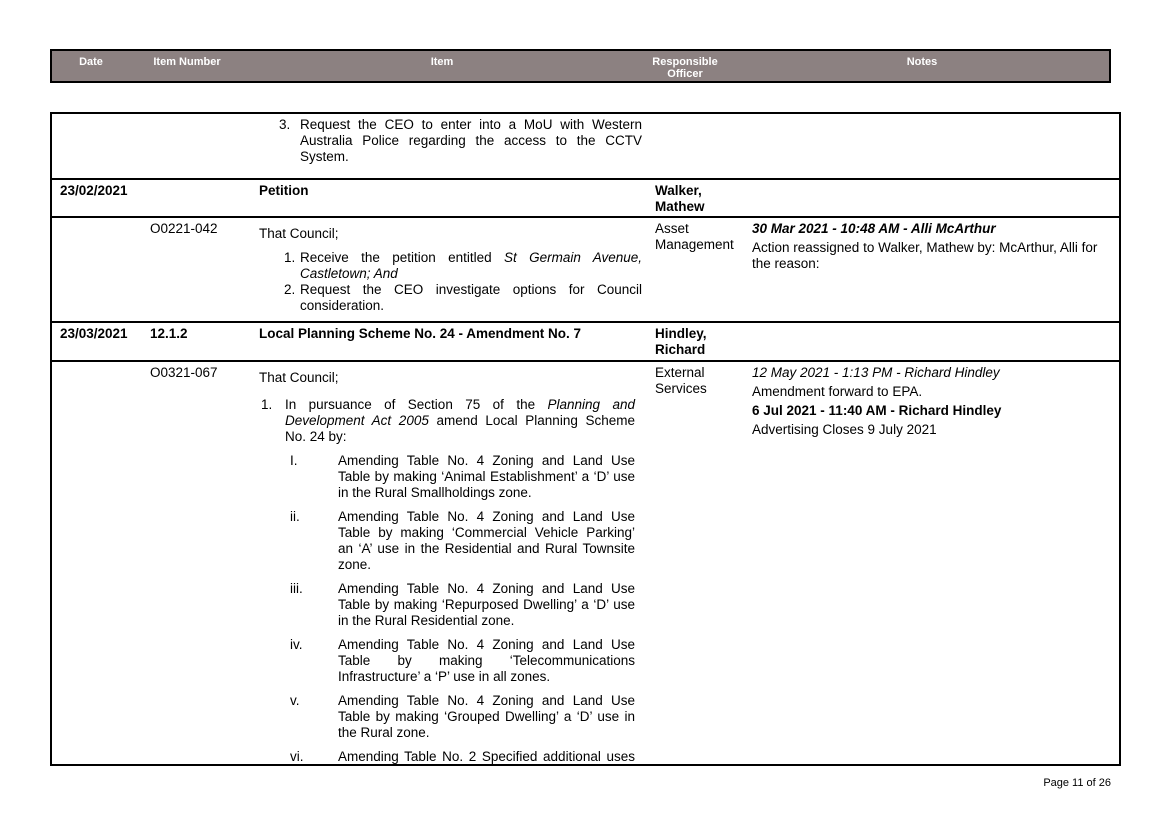 The height and width of the screenshot is (821, 1160). What do you see at coordinates (444, 676) in the screenshot?
I see `text-line: Infrastructure’ a ‘P’ use in all zones.` at bounding box center [444, 676].